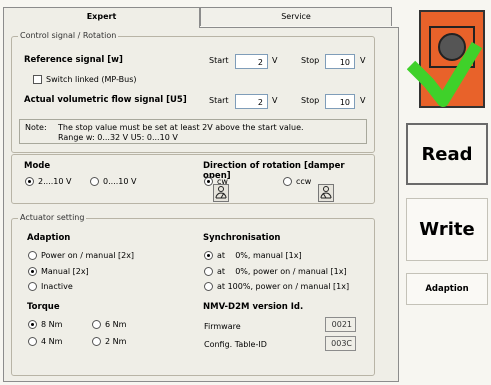 The image size is (491, 385). What do you see at coordinates (446, 60) in the screenshot?
I see `device-status-icon` at bounding box center [446, 60].